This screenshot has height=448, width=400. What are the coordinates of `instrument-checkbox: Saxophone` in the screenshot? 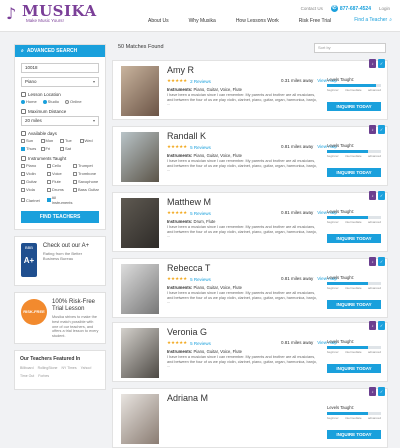 It's located at (86, 181).